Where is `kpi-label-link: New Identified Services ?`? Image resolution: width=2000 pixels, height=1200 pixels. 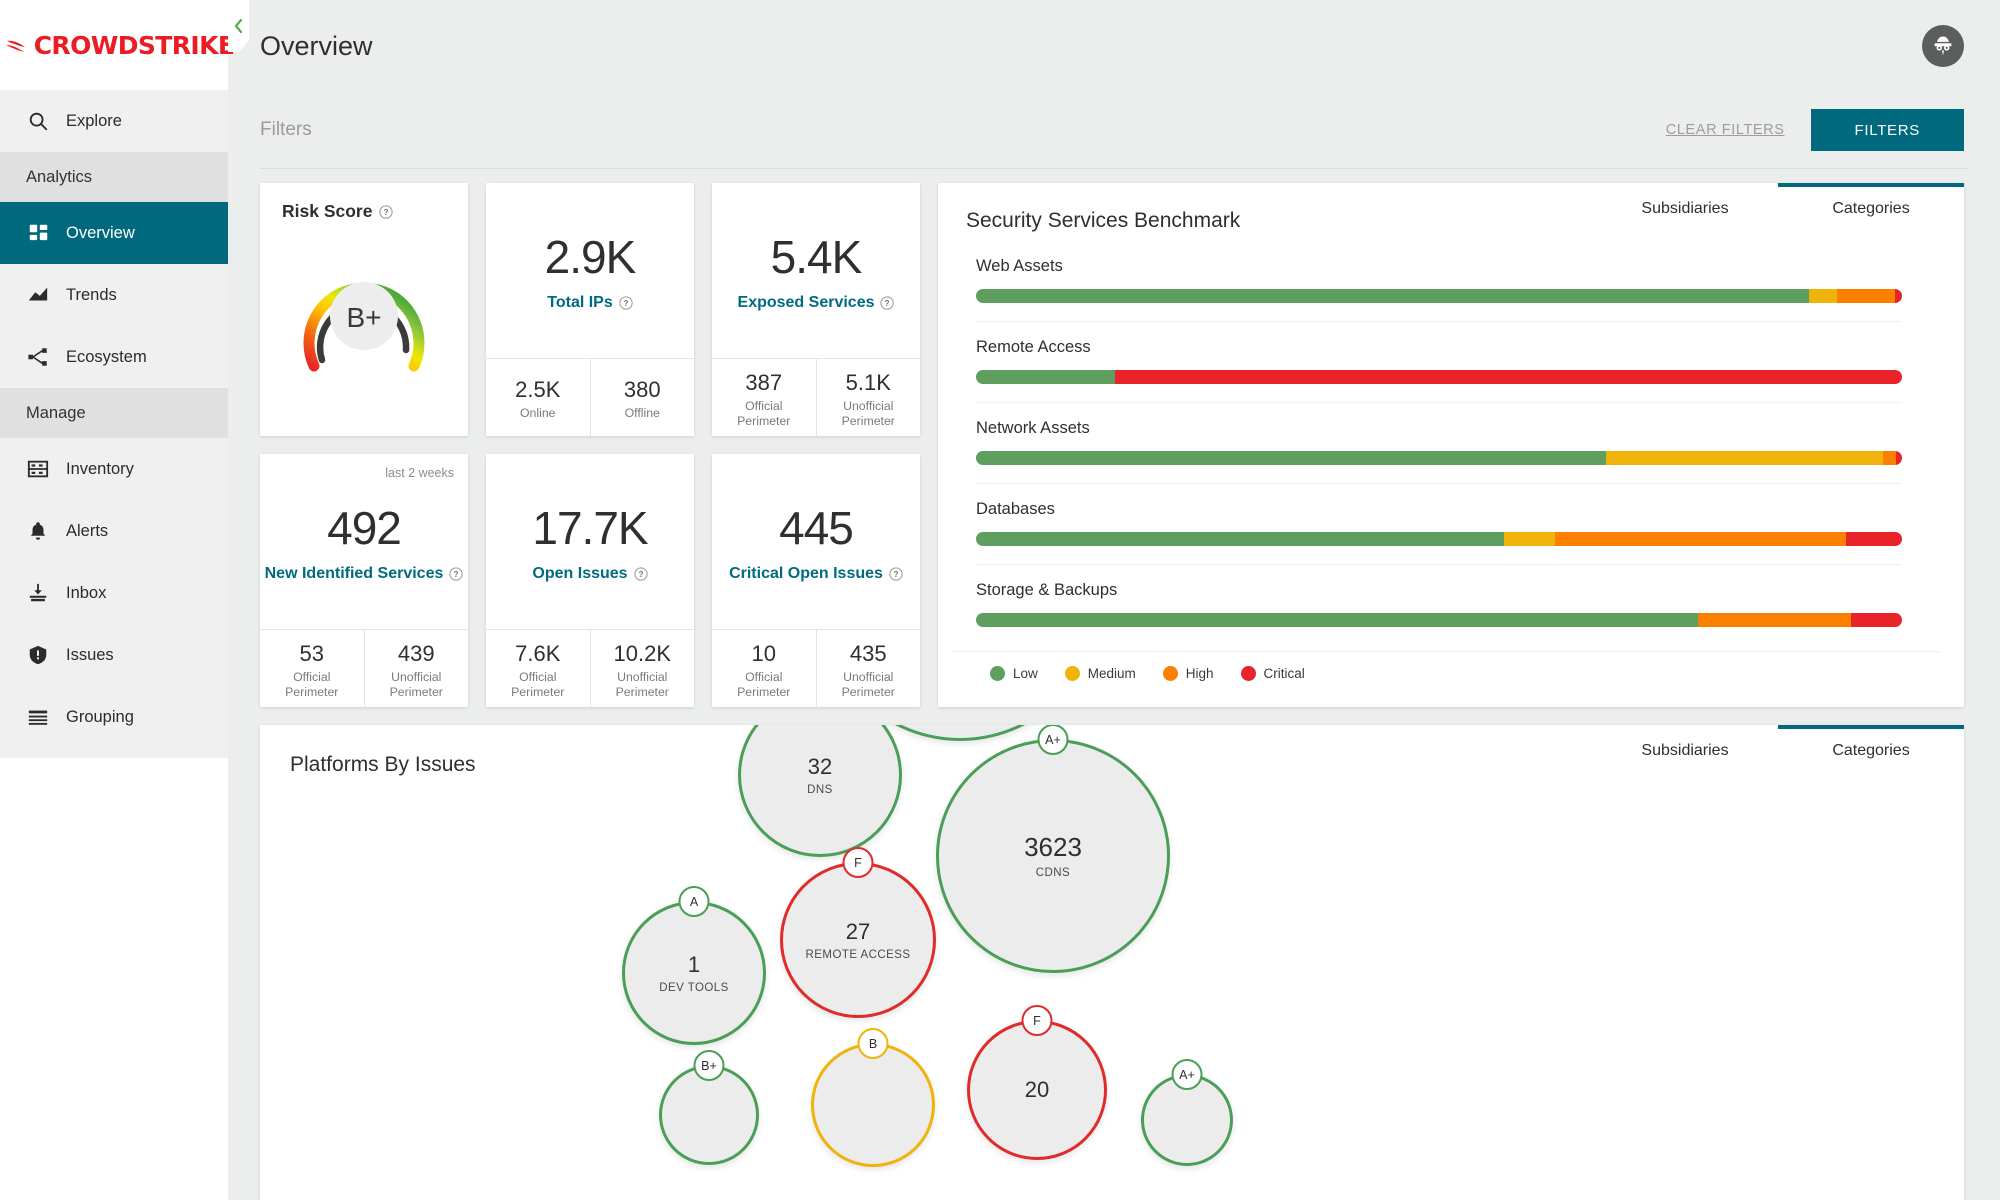 kpi-label-link: New Identified Services ? is located at coordinates (364, 574).